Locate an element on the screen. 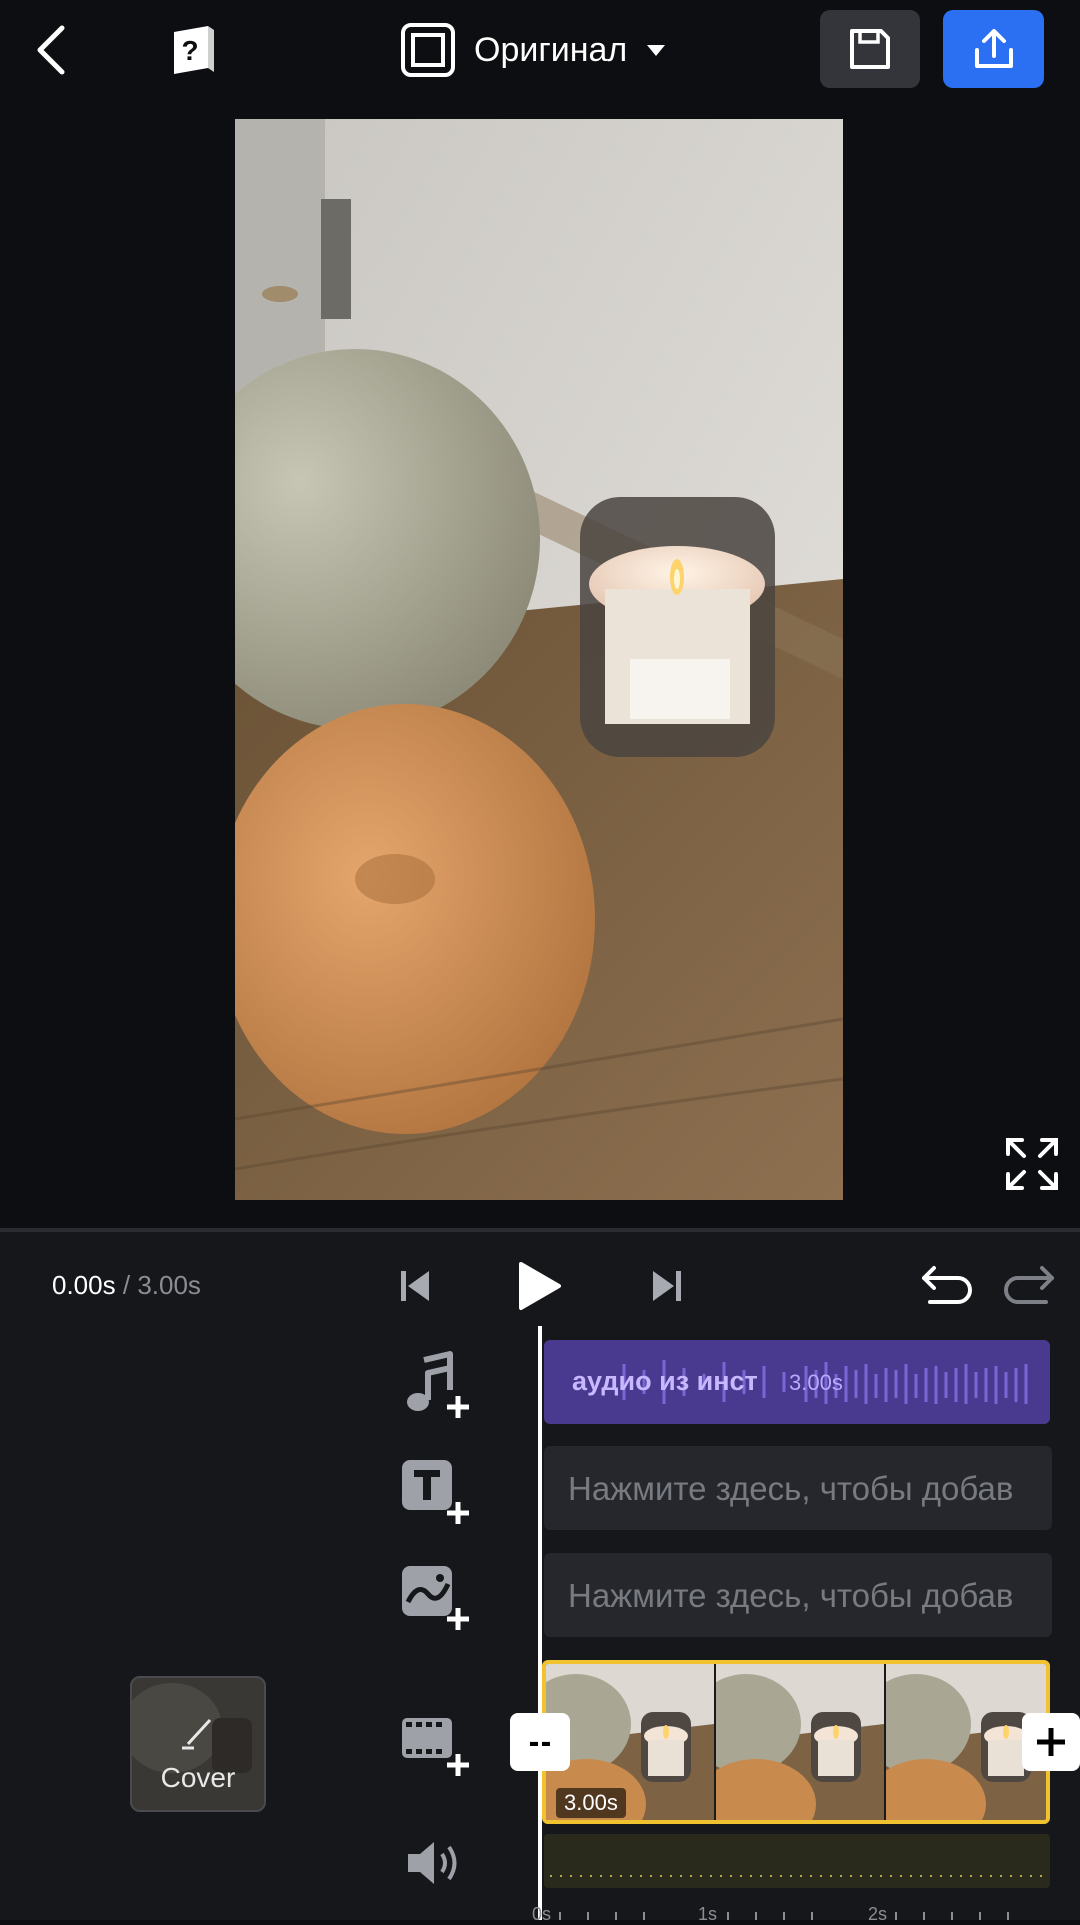 This screenshot has width=1080, height=1925. audio-track-label: аудио из инст is located at coordinates (665, 1381).